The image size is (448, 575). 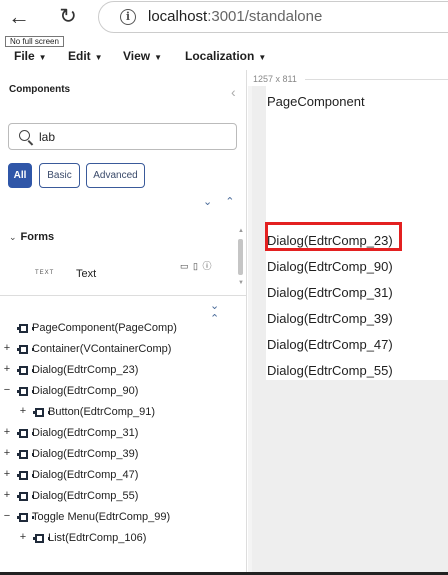 I want to click on tree-node-label: Dialog(EdtrComp_23), so click(x=85, y=370).